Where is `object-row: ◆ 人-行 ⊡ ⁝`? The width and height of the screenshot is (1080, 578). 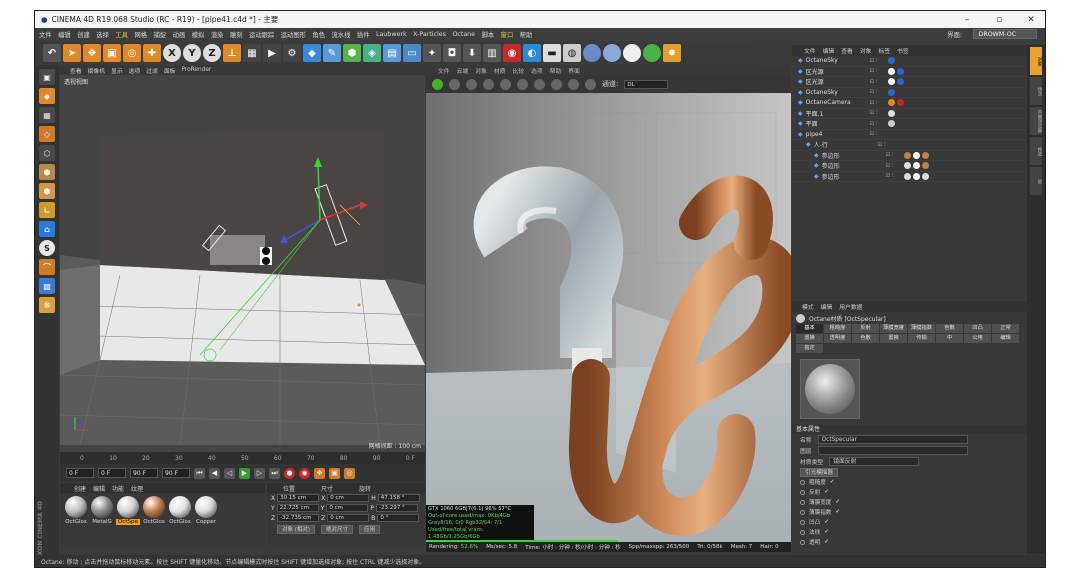
object-row: ◆ 人-行 ⊡ ⁝ is located at coordinates (910, 145).